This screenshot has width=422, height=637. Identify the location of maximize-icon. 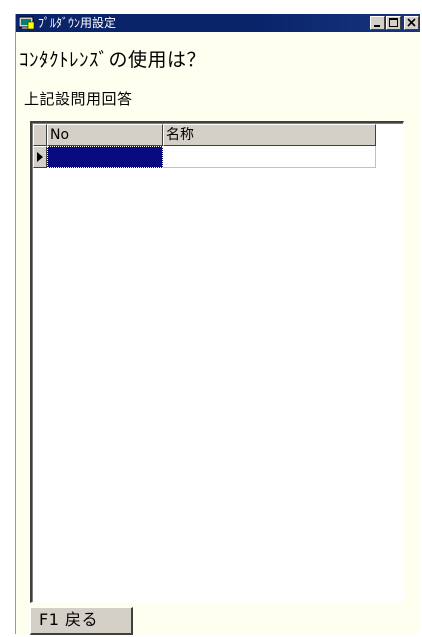
(393, 22).